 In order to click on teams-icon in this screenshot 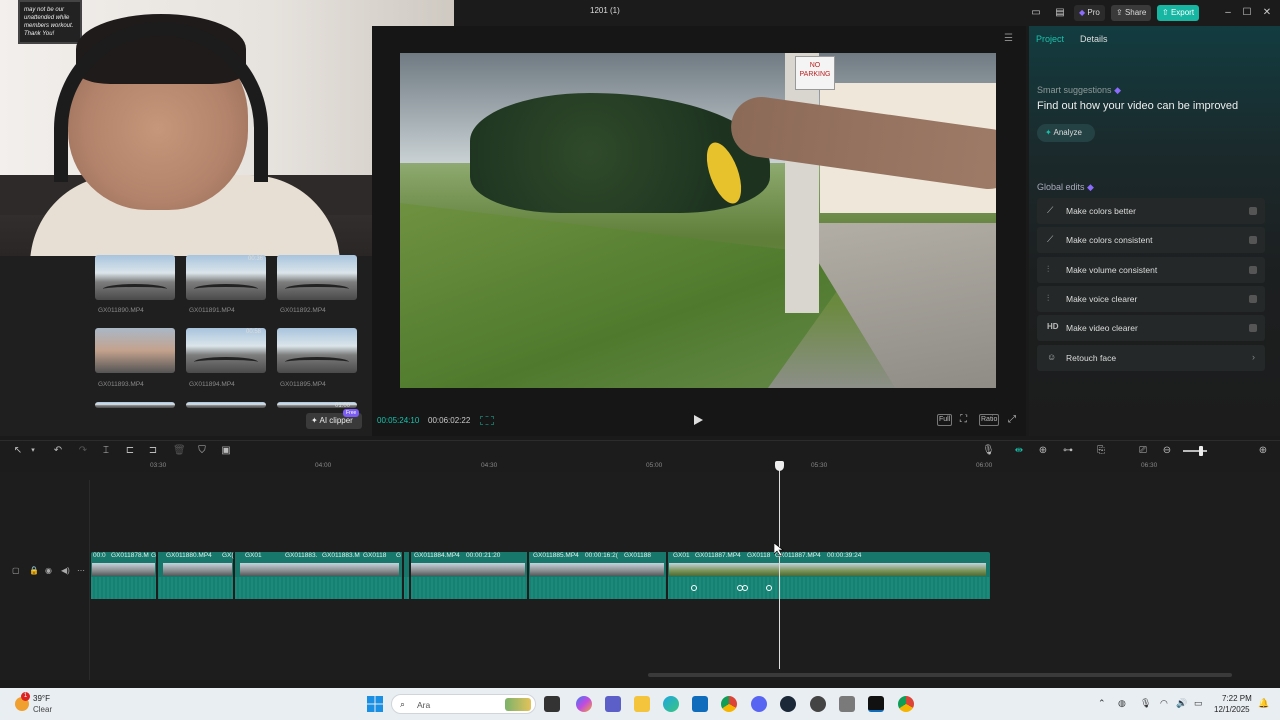, I will do `click(613, 704)`.